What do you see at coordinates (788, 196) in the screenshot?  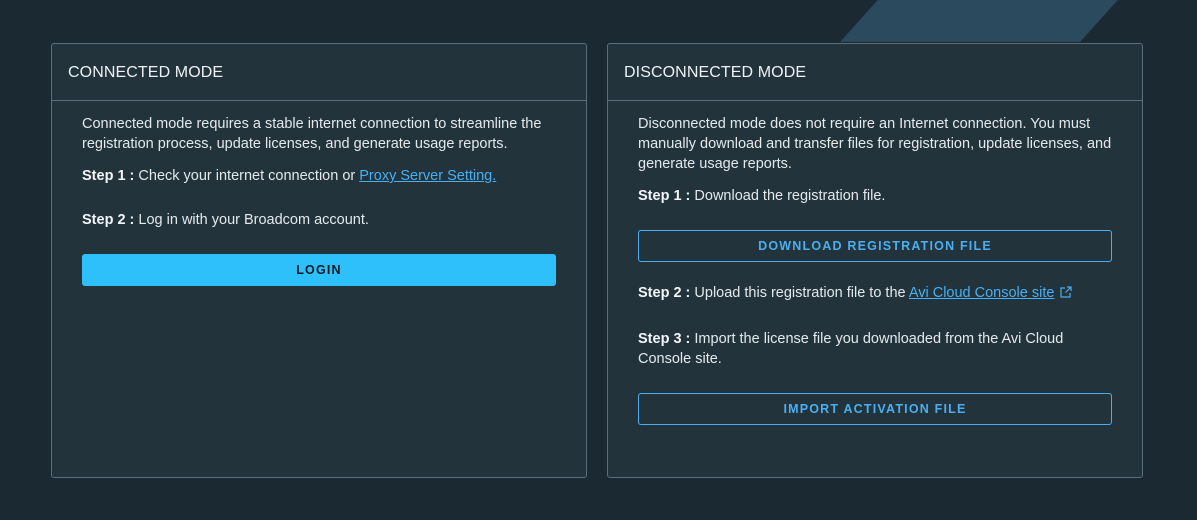 I see `step-text: Download the registration file.` at bounding box center [788, 196].